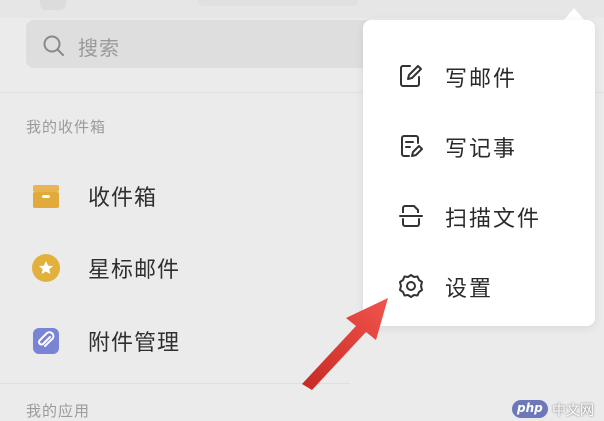 The image size is (604, 421). Describe the element at coordinates (481, 79) in the screenshot. I see `menu-item-label: 写邮件` at that location.